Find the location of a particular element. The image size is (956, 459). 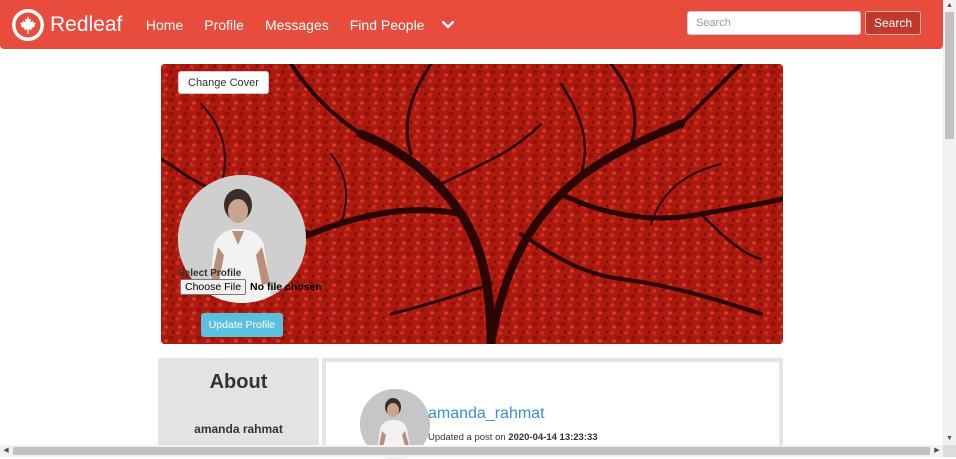

scroll-right-arrow-icon: ▶ is located at coordinates (937, 451).